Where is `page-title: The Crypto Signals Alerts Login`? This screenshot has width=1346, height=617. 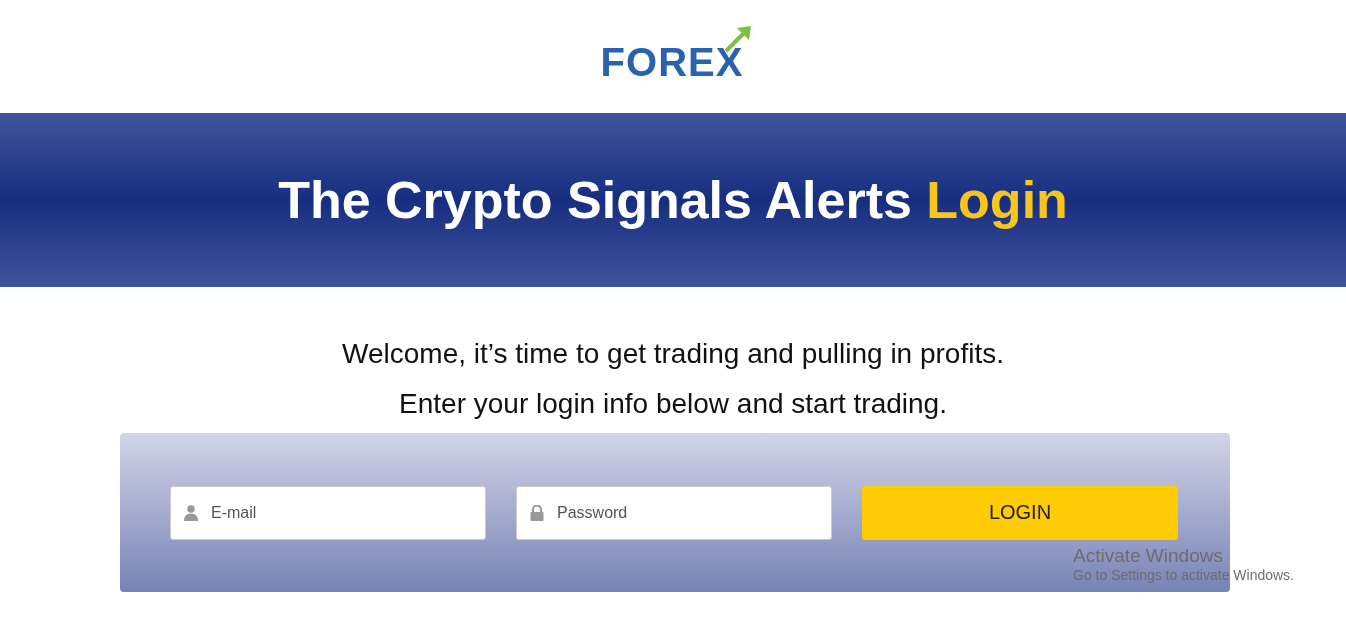 page-title: The Crypto Signals Alerts Login is located at coordinates (673, 200).